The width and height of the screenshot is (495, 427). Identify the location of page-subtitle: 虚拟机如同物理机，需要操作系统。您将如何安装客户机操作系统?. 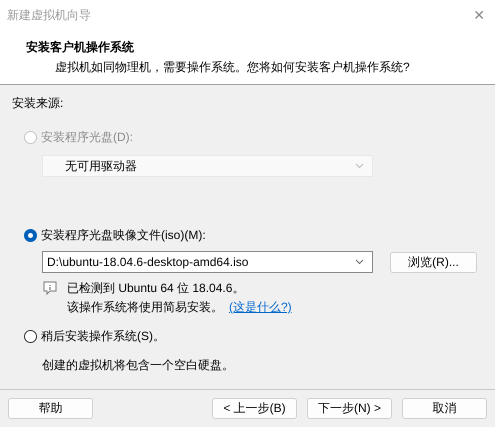
(232, 67).